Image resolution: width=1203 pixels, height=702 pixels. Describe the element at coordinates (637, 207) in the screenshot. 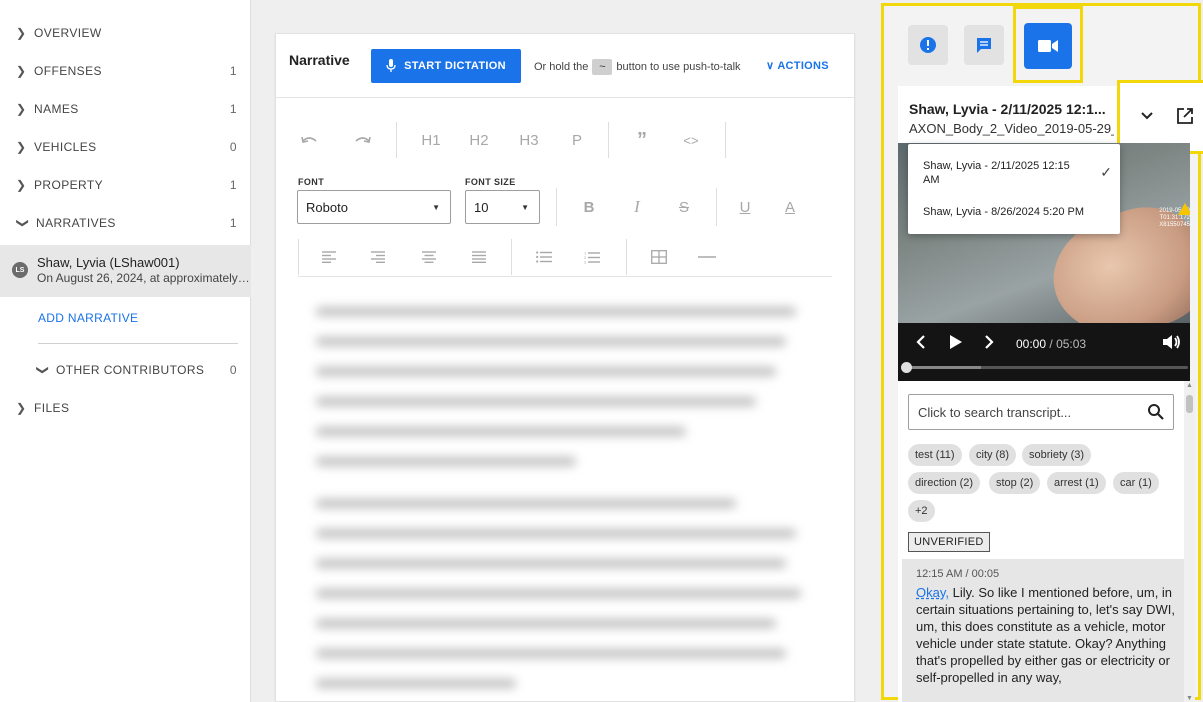

I see `italic-button: I` at that location.